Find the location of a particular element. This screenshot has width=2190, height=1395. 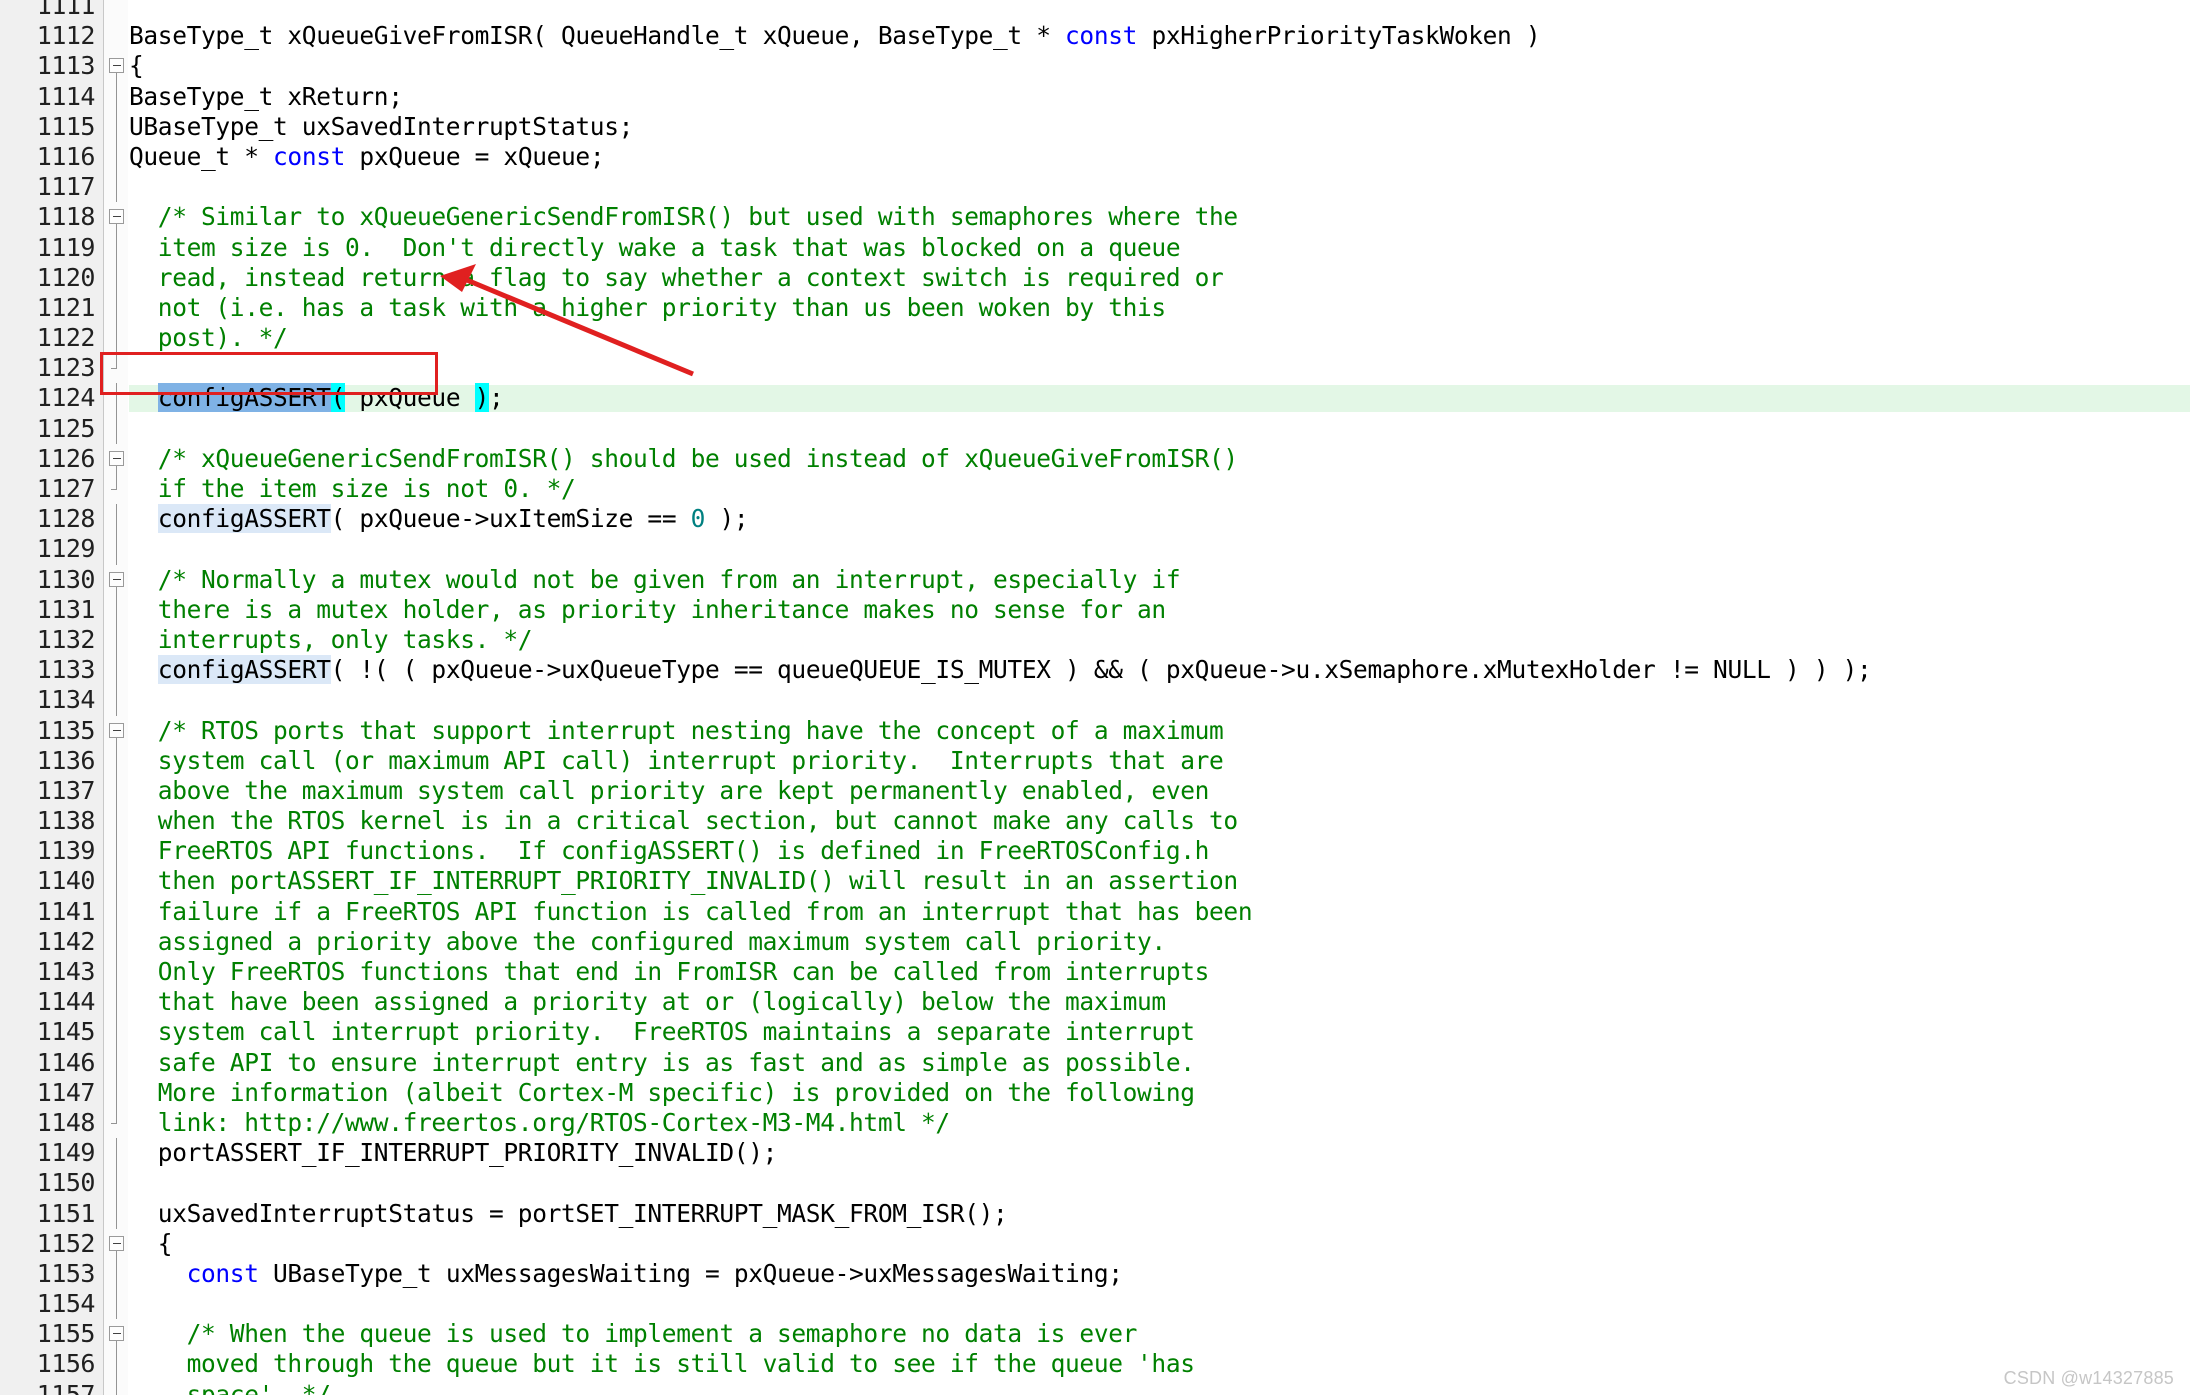

code-line: 1129 is located at coordinates (1095, 549).